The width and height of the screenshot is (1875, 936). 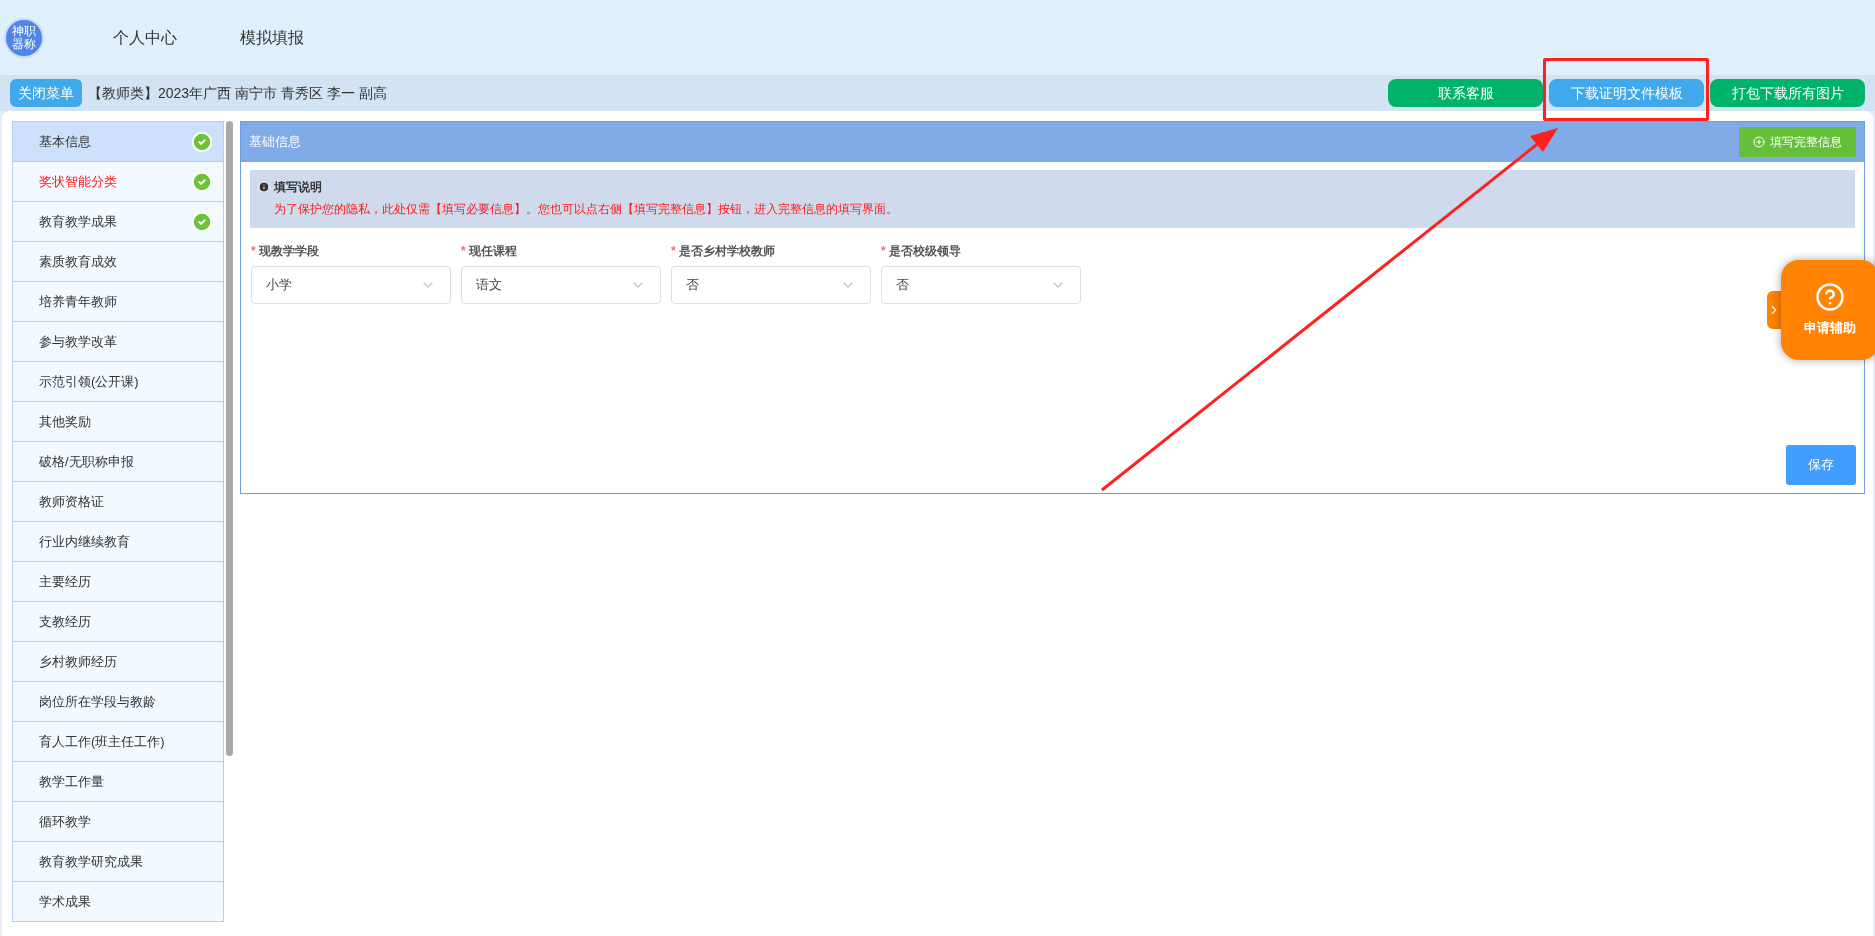 I want to click on sidebar-item: 育人工作(班主任工作), so click(x=118, y=742).